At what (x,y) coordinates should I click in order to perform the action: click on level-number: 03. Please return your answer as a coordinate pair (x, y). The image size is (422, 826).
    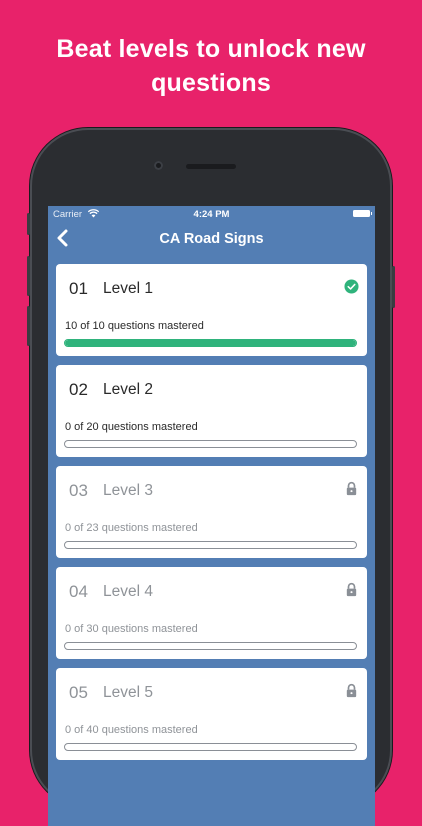
    Looking at the image, I should click on (78, 490).